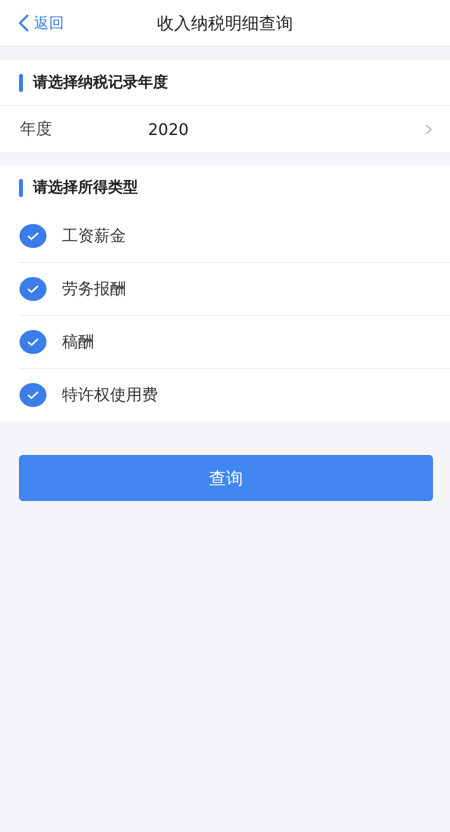 This screenshot has height=832, width=450. I want to click on year-selector: 年度 2020, so click(225, 129).